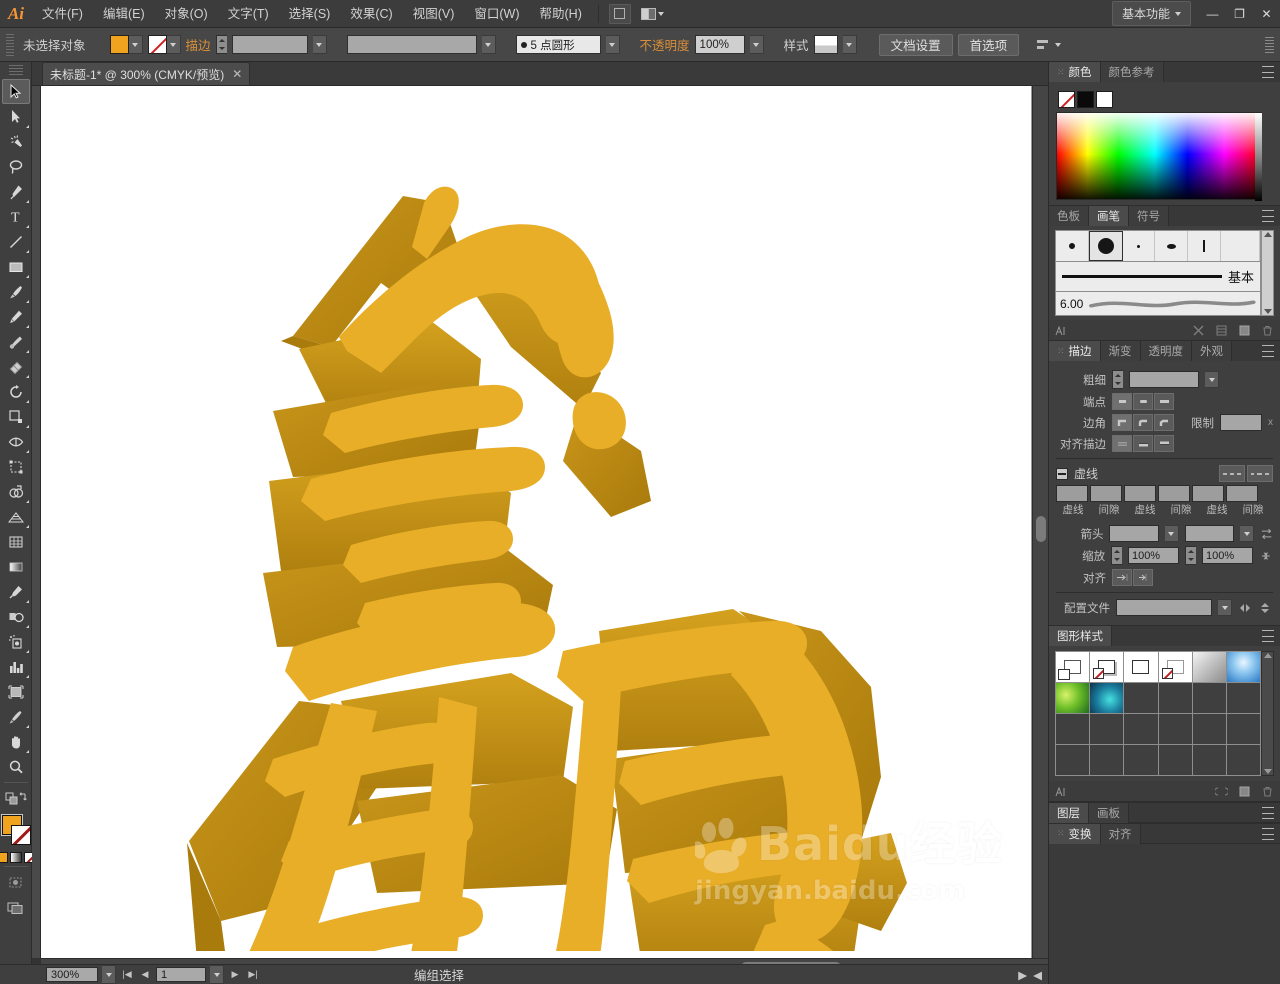  What do you see at coordinates (1267, 713) in the screenshot?
I see `graphic-styles-scrollbar` at bounding box center [1267, 713].